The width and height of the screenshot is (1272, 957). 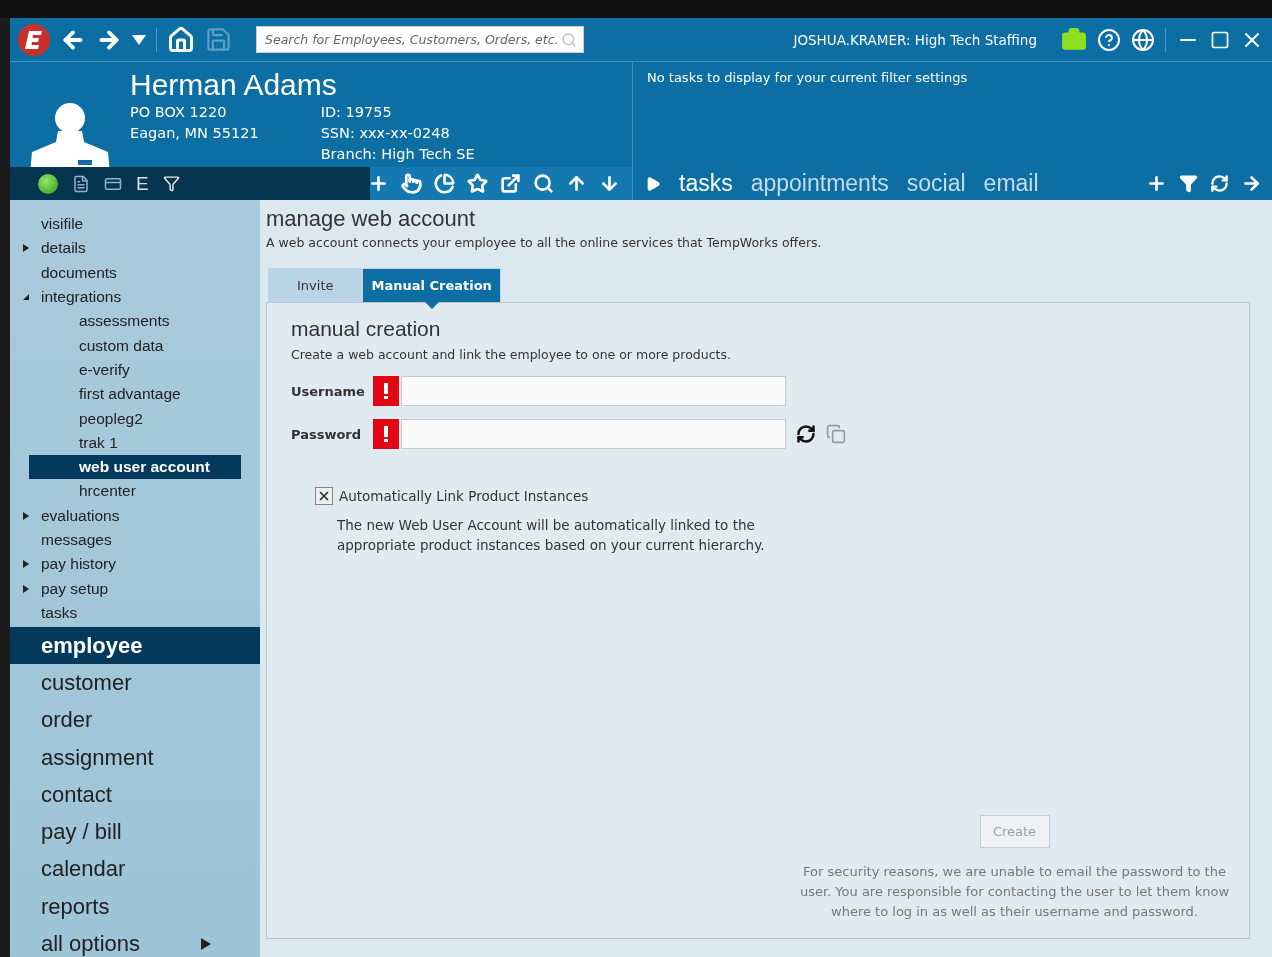 I want to click on sidebar-item: first advantage, so click(x=135, y=394).